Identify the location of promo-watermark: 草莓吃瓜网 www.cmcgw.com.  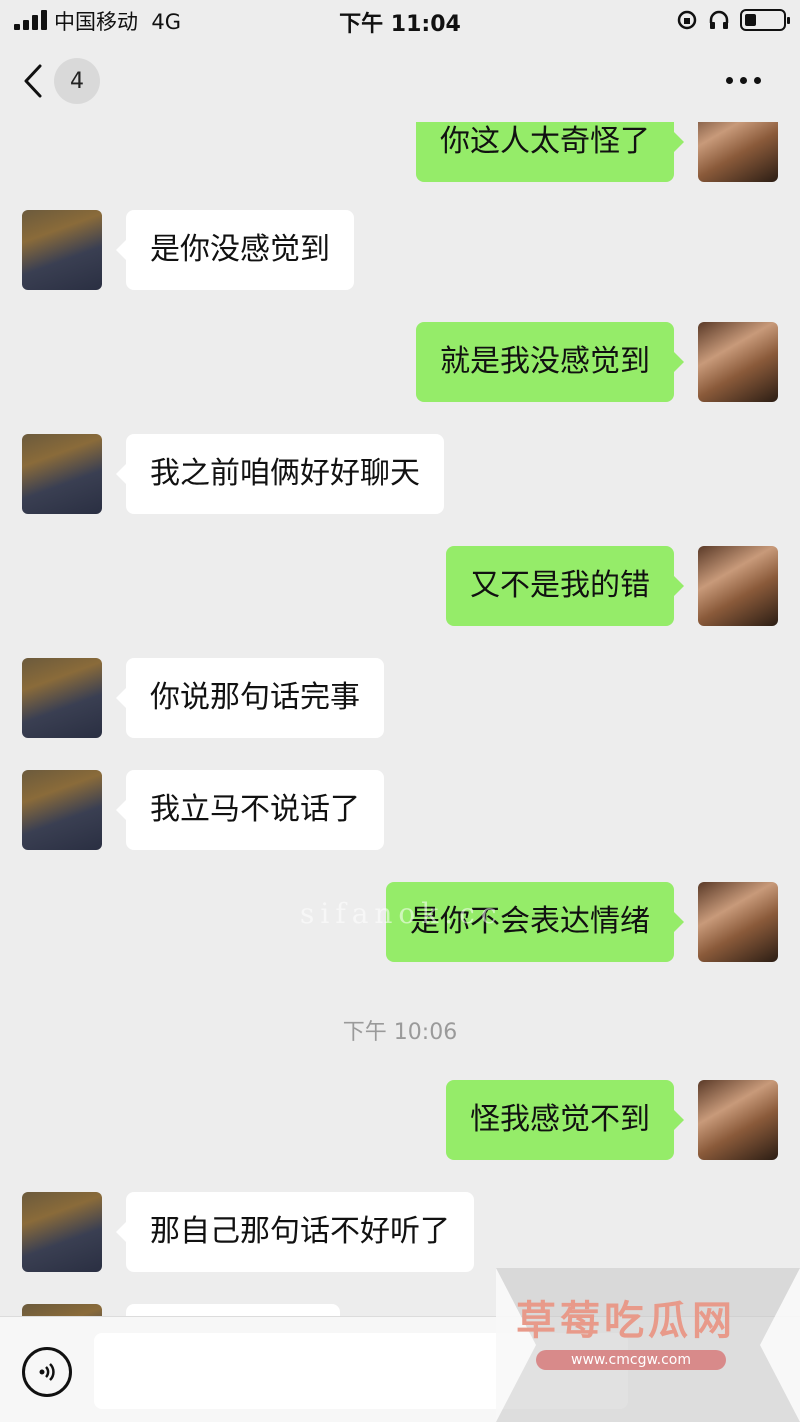
(648, 1345).